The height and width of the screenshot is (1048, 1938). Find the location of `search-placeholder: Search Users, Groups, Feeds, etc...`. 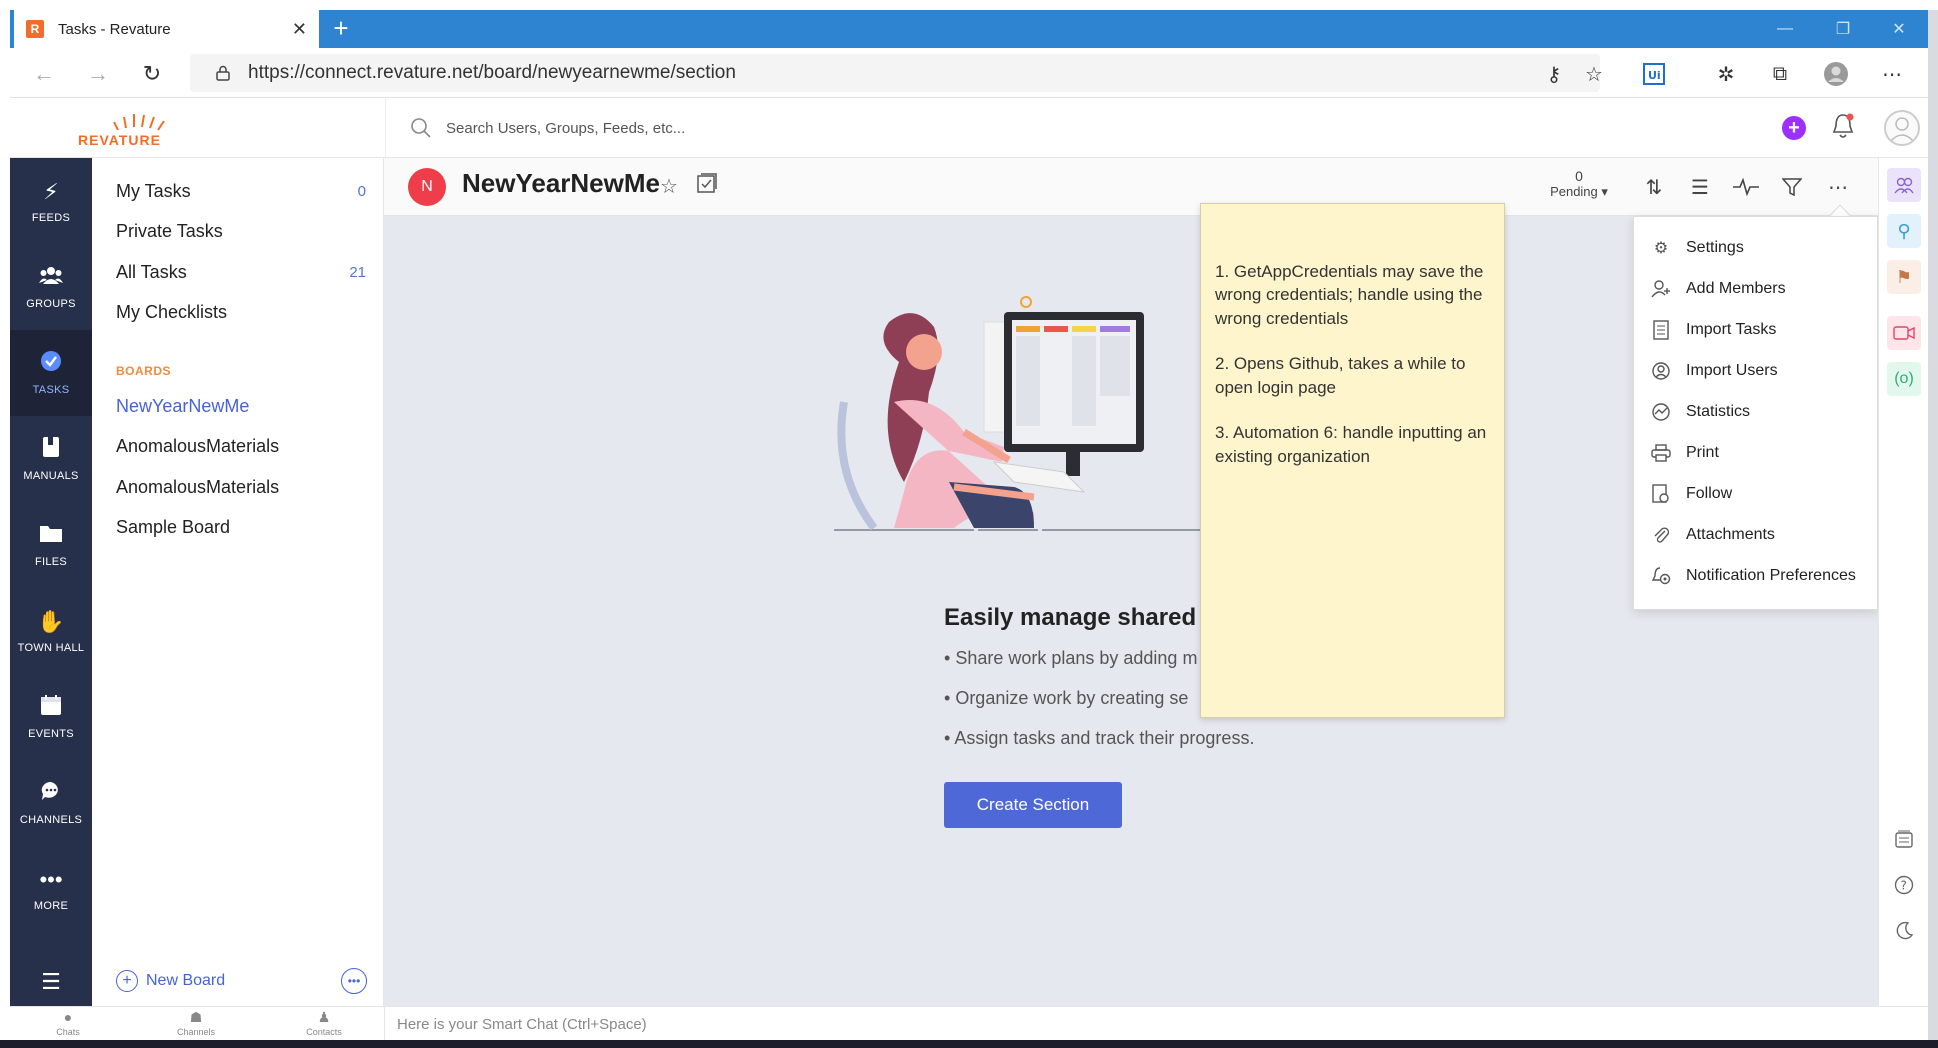

search-placeholder: Search Users, Groups, Feeds, etc... is located at coordinates (566, 128).